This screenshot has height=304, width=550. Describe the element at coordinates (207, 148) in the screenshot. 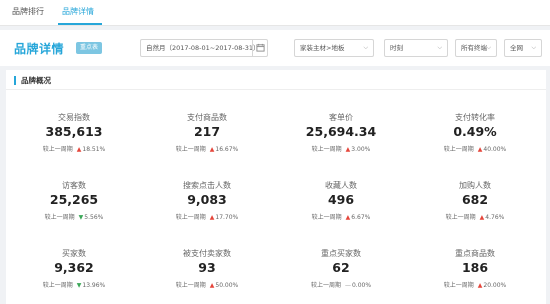

I see `metric-comparison: 较上一周期 ▲16.67%` at that location.